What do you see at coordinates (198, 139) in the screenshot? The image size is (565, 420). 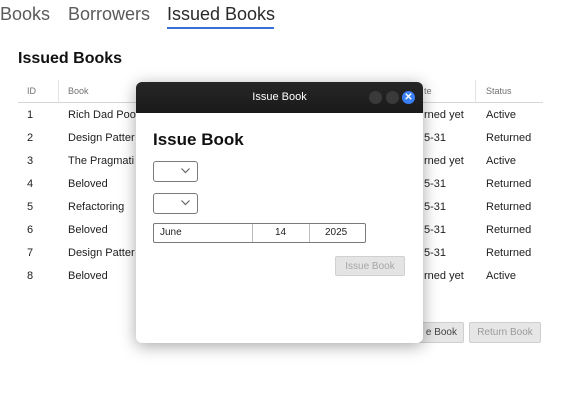 I see `dialog-heading: Issue Book` at bounding box center [198, 139].